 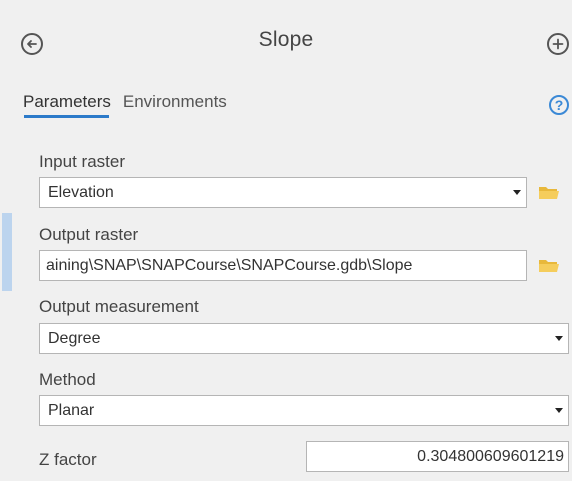 What do you see at coordinates (304, 410) in the screenshot?
I see `method-dropdown: Planar` at bounding box center [304, 410].